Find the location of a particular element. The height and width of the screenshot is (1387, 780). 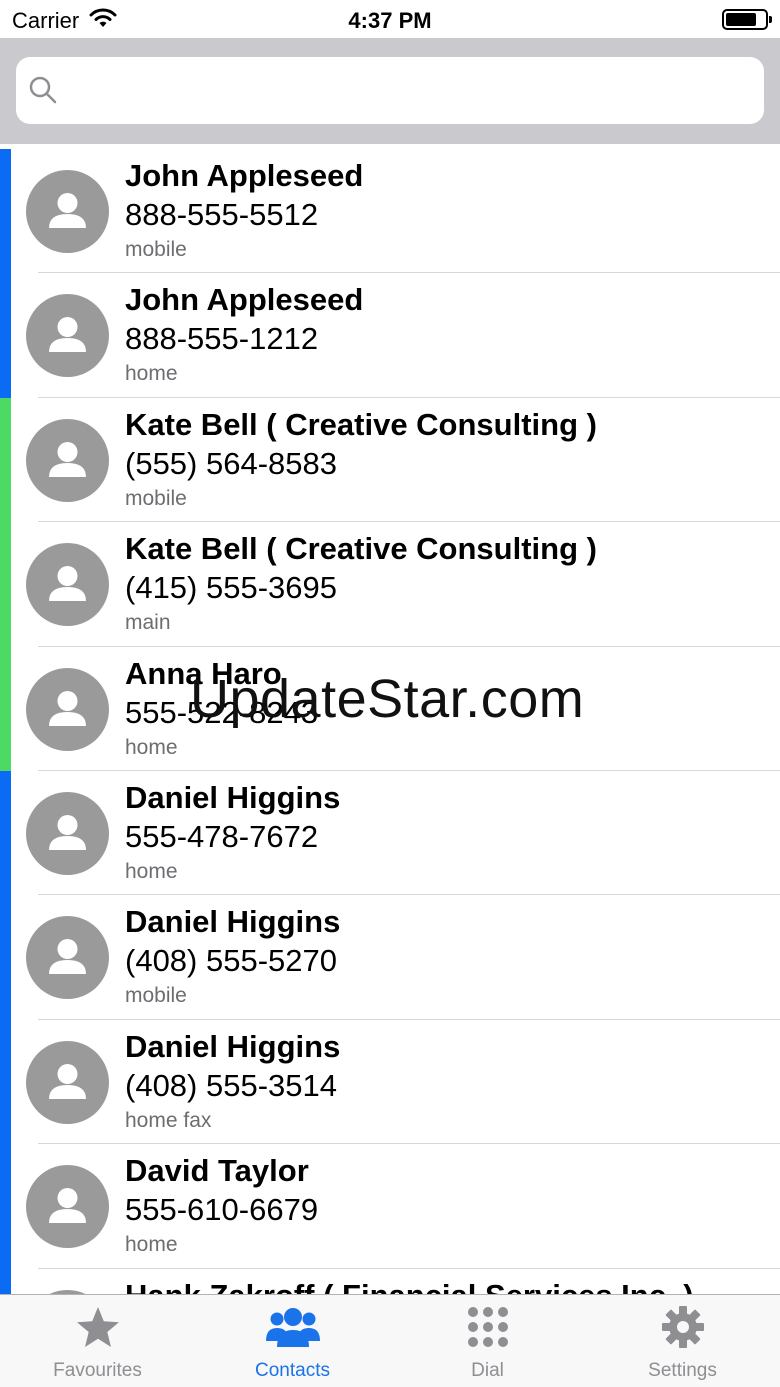

contact-text: John Appleseed 888-555-5512 mobile is located at coordinates (447, 211).